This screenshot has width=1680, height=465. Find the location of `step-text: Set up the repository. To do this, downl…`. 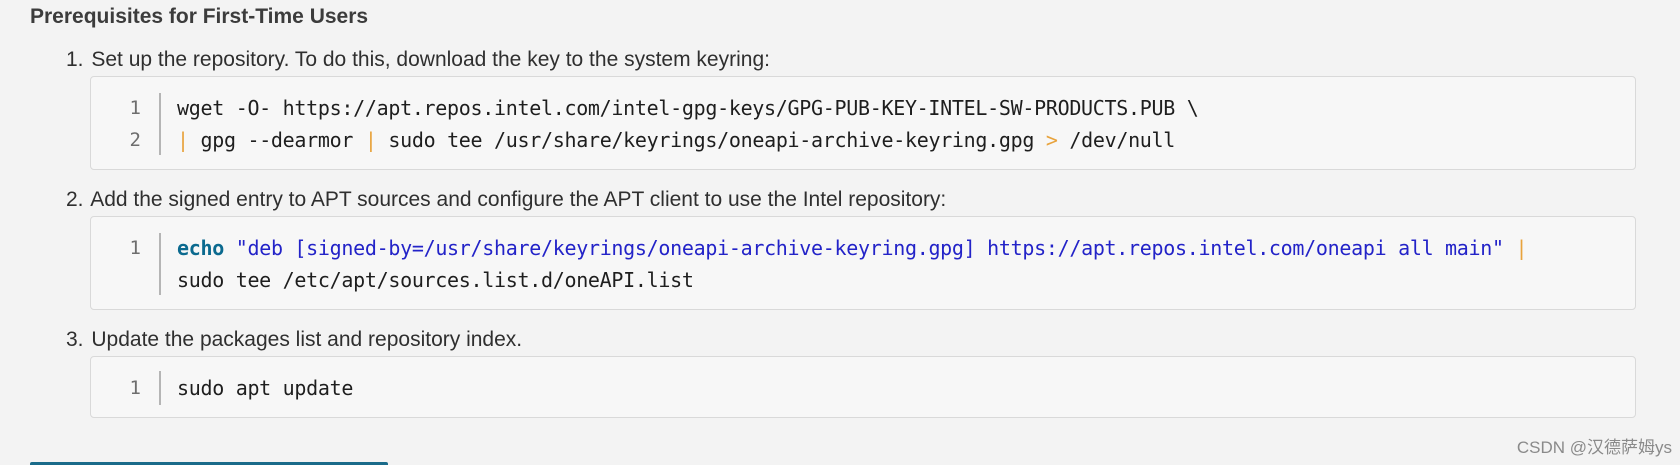

step-text: Set up the repository. To do this, downl… is located at coordinates (430, 59).